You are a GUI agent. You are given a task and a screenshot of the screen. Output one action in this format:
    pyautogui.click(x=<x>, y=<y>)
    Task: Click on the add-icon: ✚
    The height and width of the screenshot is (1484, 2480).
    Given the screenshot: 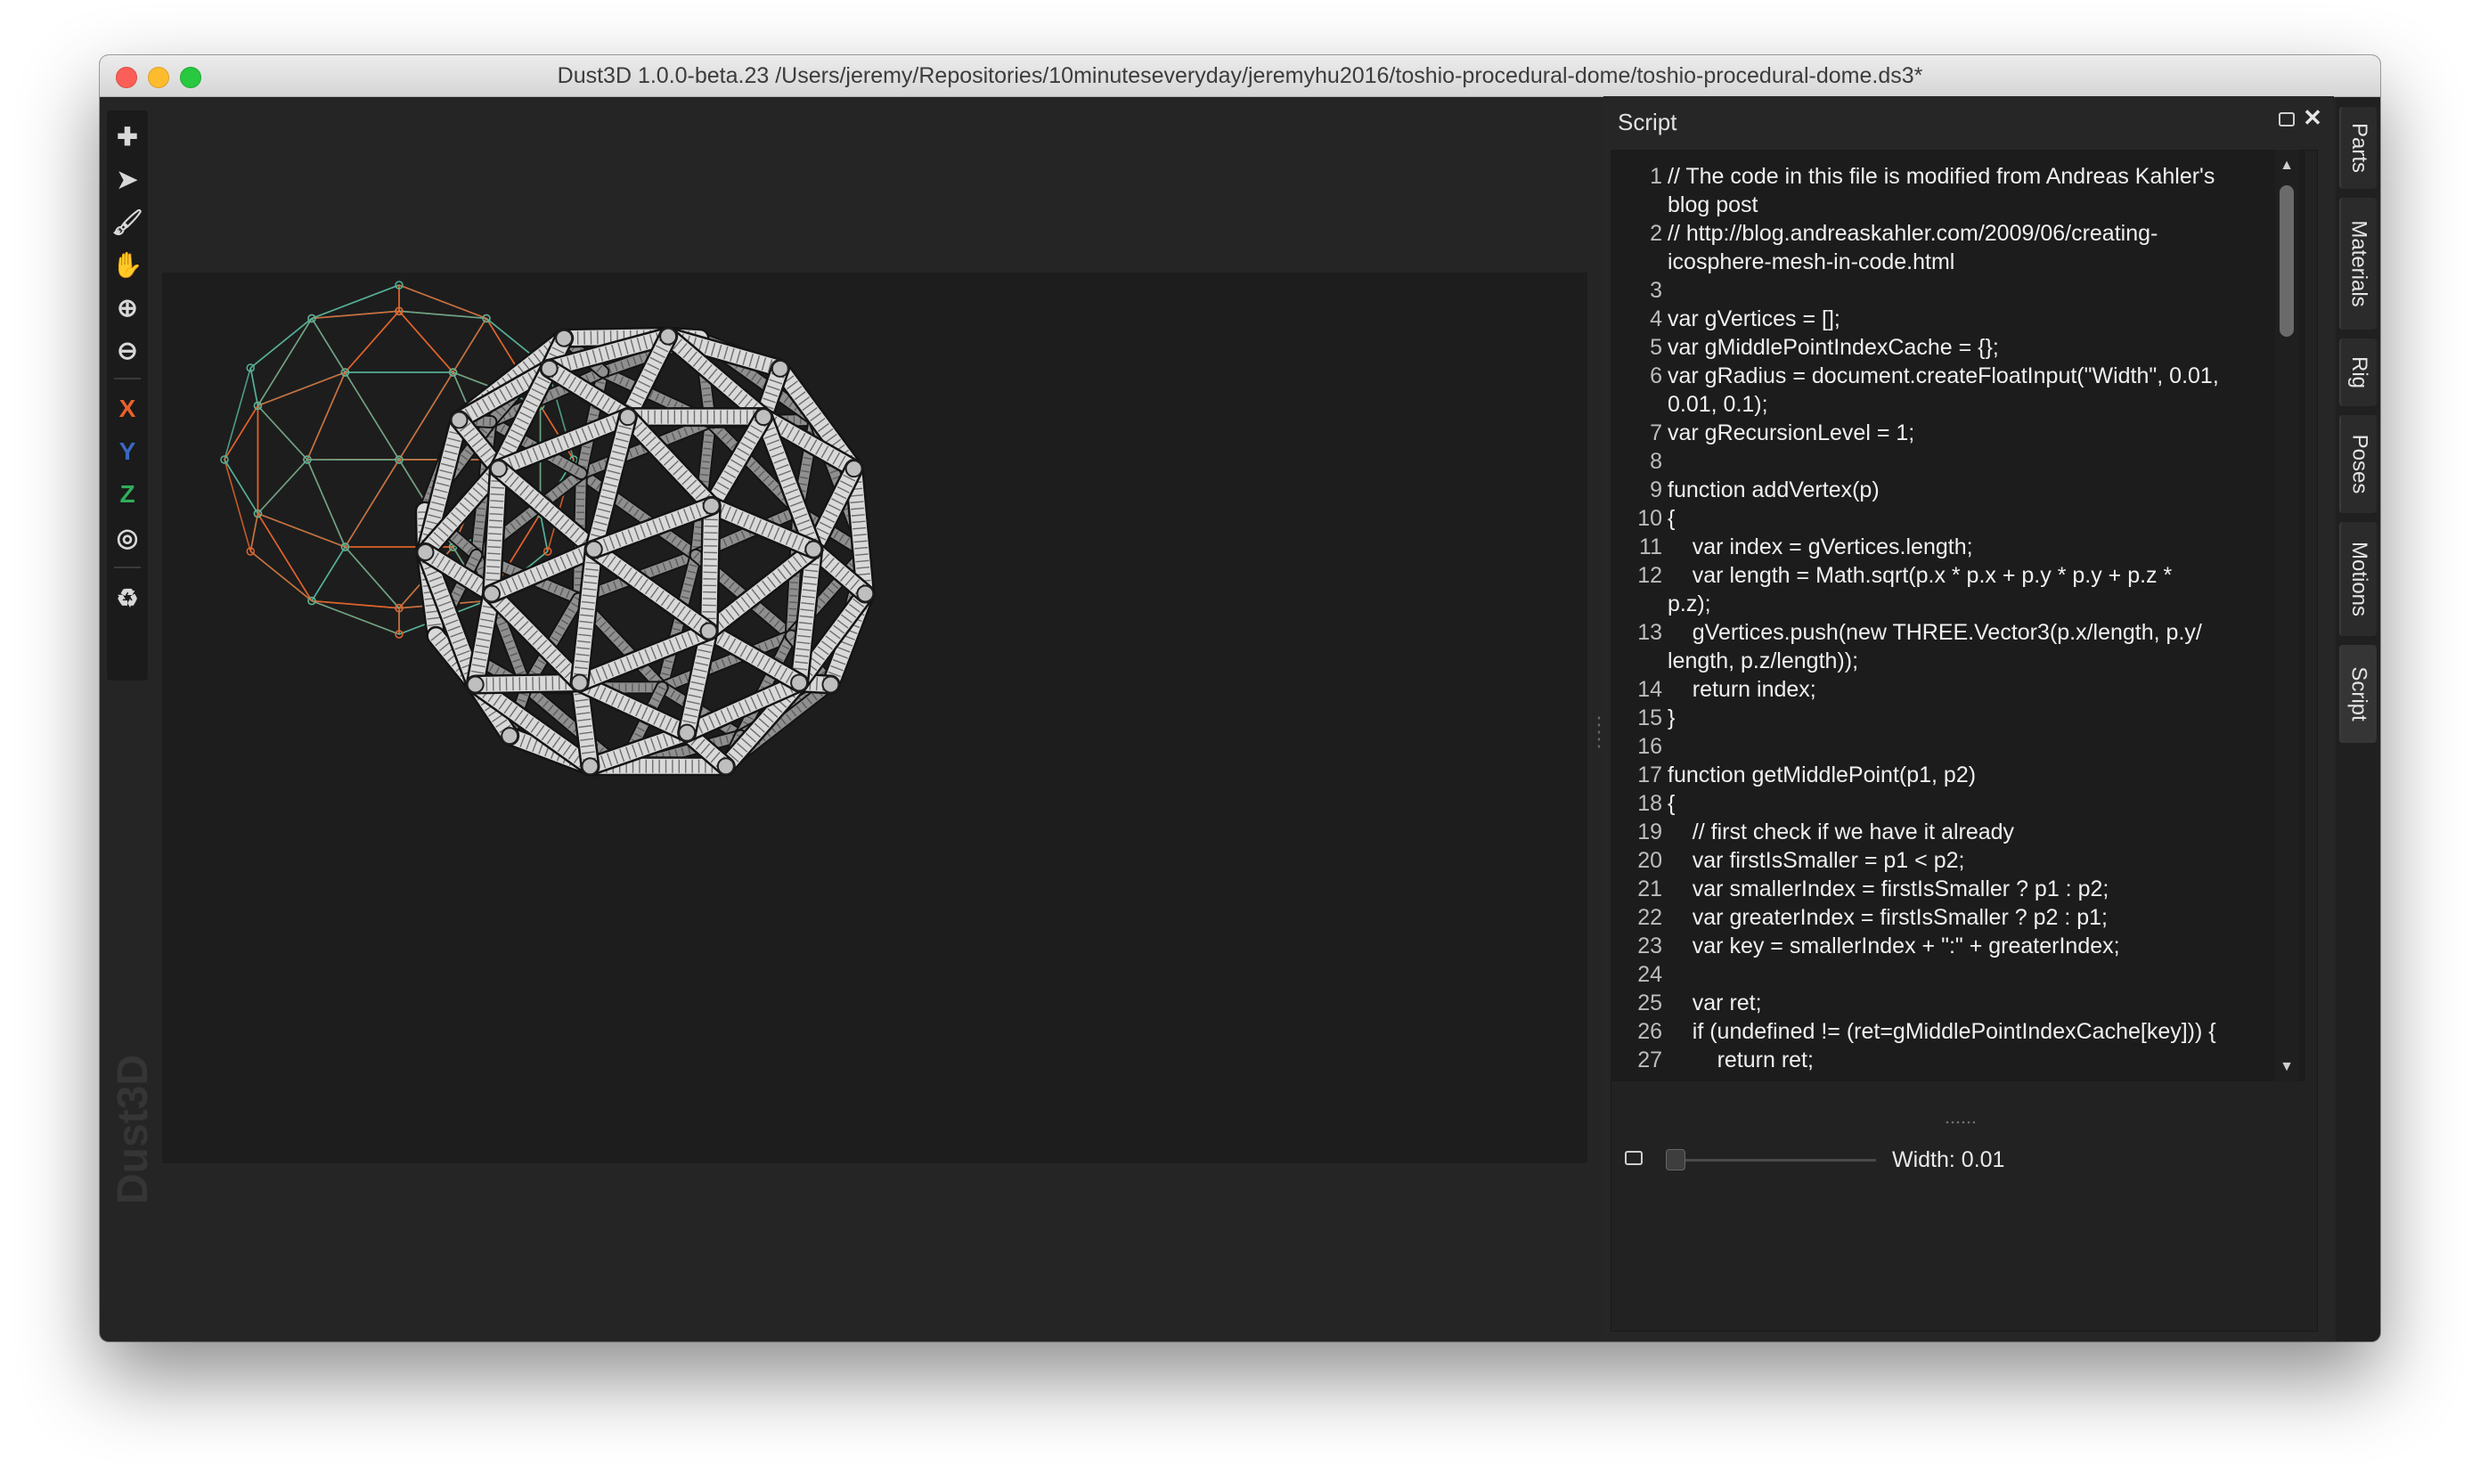 What is the action you would take?
    pyautogui.click(x=127, y=137)
    